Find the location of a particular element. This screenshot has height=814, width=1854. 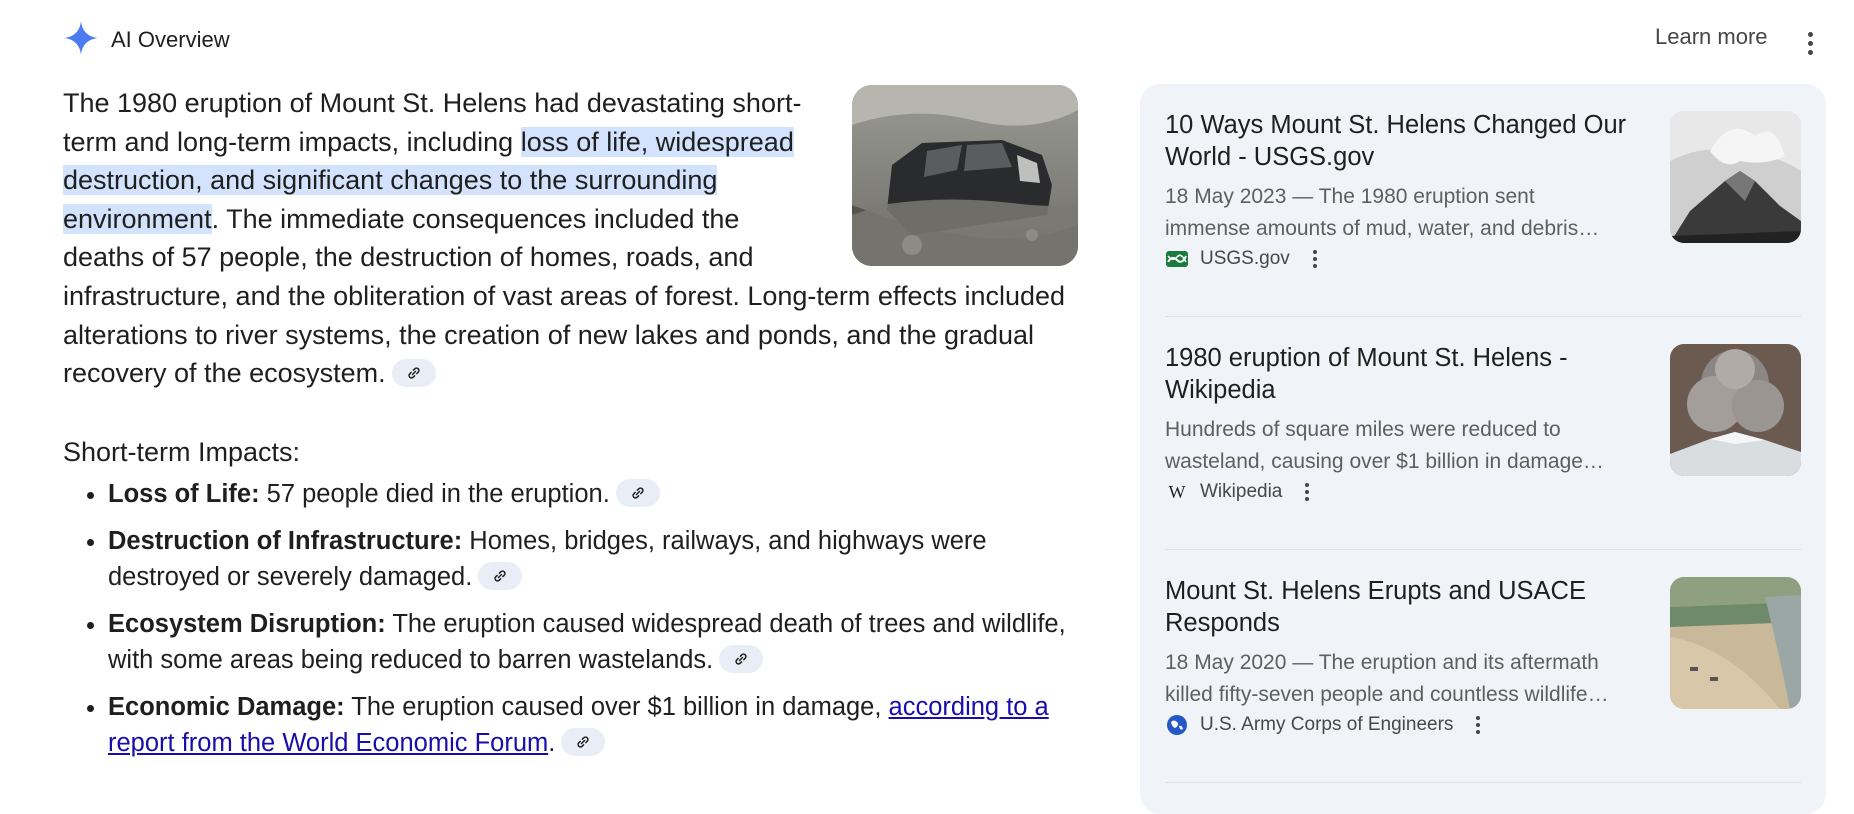

snippet-line: 18 May 2023 — The 1980 eruption sent is located at coordinates (1350, 196).